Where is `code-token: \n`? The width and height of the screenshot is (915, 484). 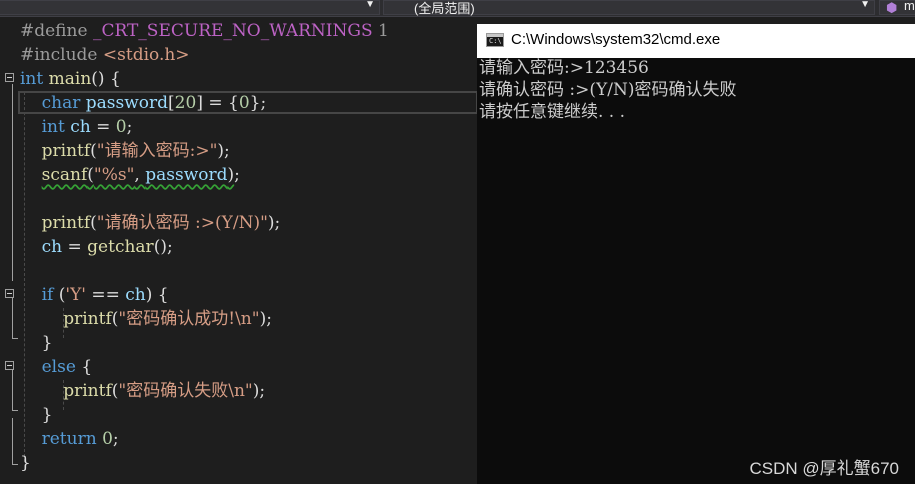
code-token: \n is located at coordinates (236, 391).